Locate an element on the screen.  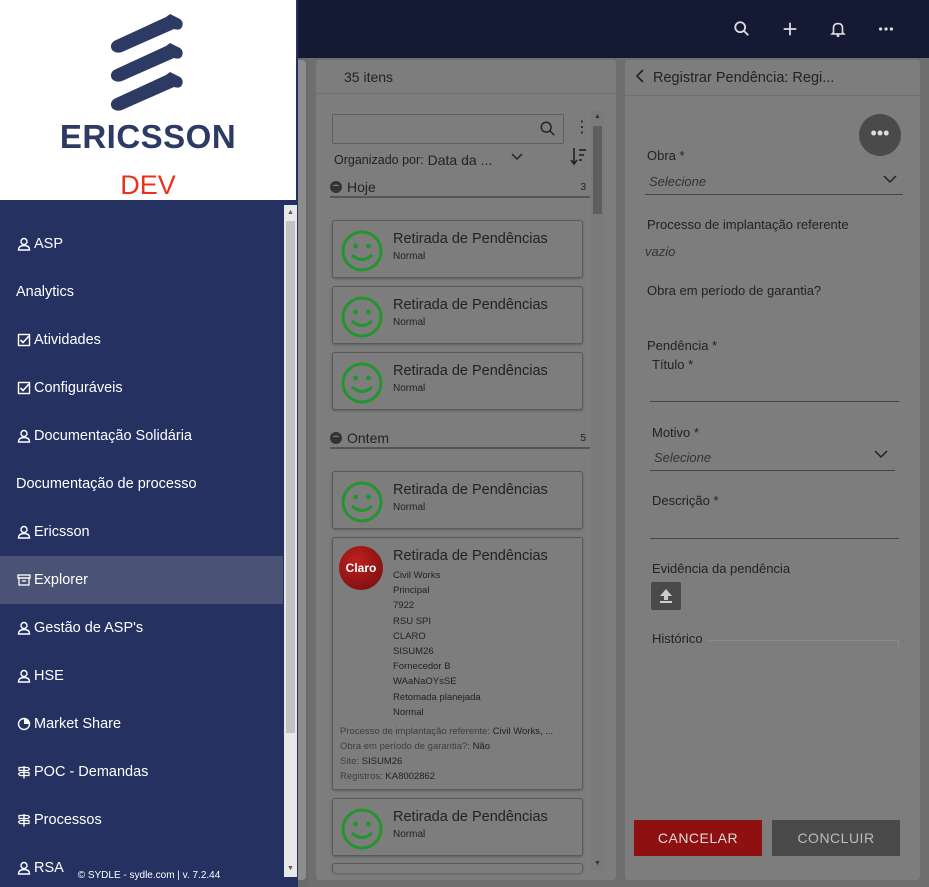
list-scroll-thumb is located at coordinates (597, 170).